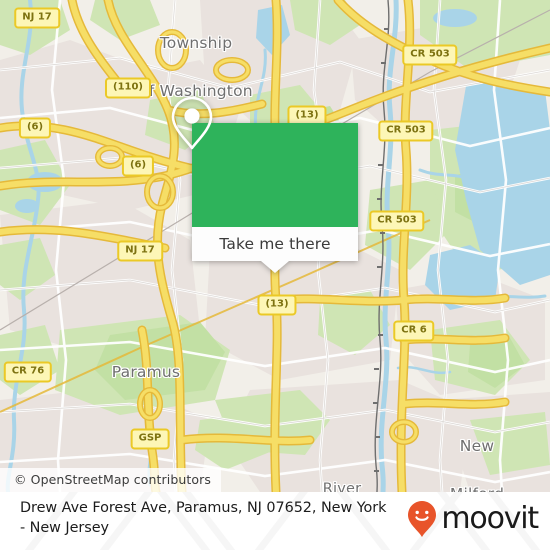  I want to click on osm-attribution: © OpenStreetMap contributors, so click(111, 480).